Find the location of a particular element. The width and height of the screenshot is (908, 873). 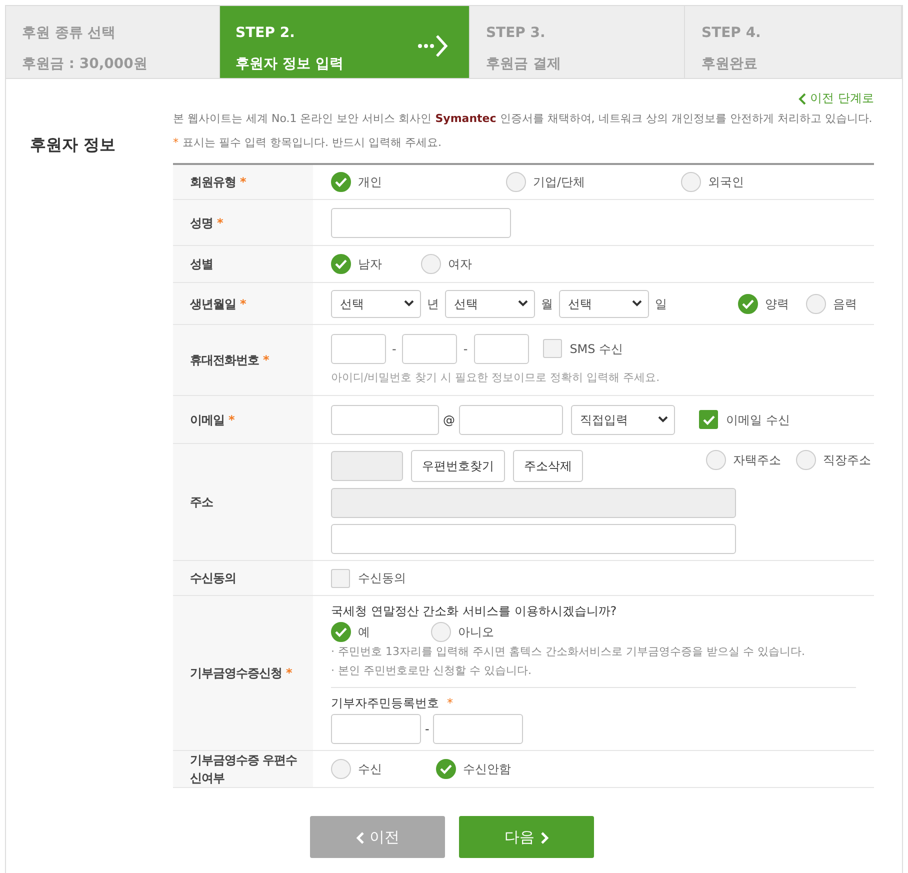

security-notice: 본 웹사이트는 세계 No.1 온라인 보안 서비스 회사인 Symantec 인증서를 채택하여, 네트워크 상의 개인정보를 안전하게 처리하고 있습니다. is located at coordinates (523, 119).